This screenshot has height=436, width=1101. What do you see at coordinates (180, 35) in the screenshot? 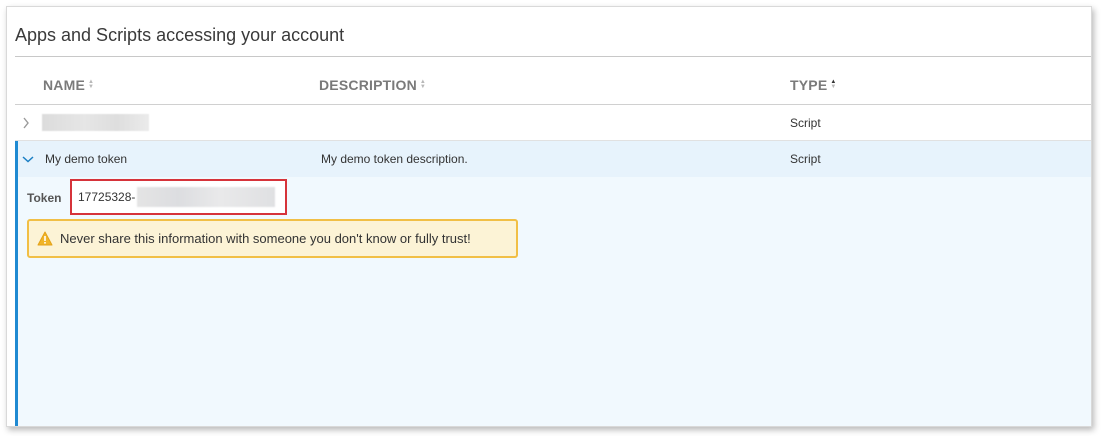
I see `panel-title: Apps and Scripts accessing your account` at bounding box center [180, 35].